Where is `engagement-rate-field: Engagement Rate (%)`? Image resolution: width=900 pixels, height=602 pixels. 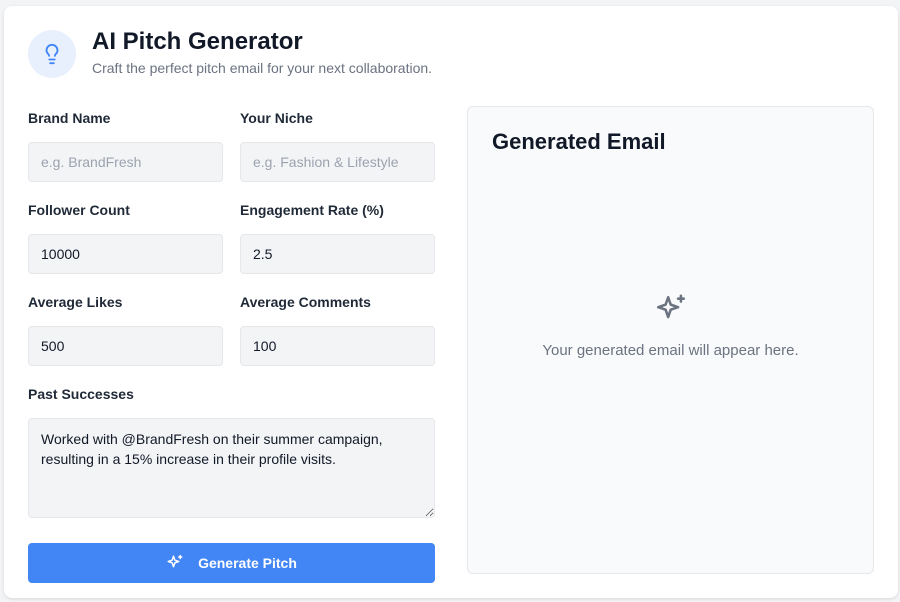 engagement-rate-field: Engagement Rate (%) is located at coordinates (337, 238).